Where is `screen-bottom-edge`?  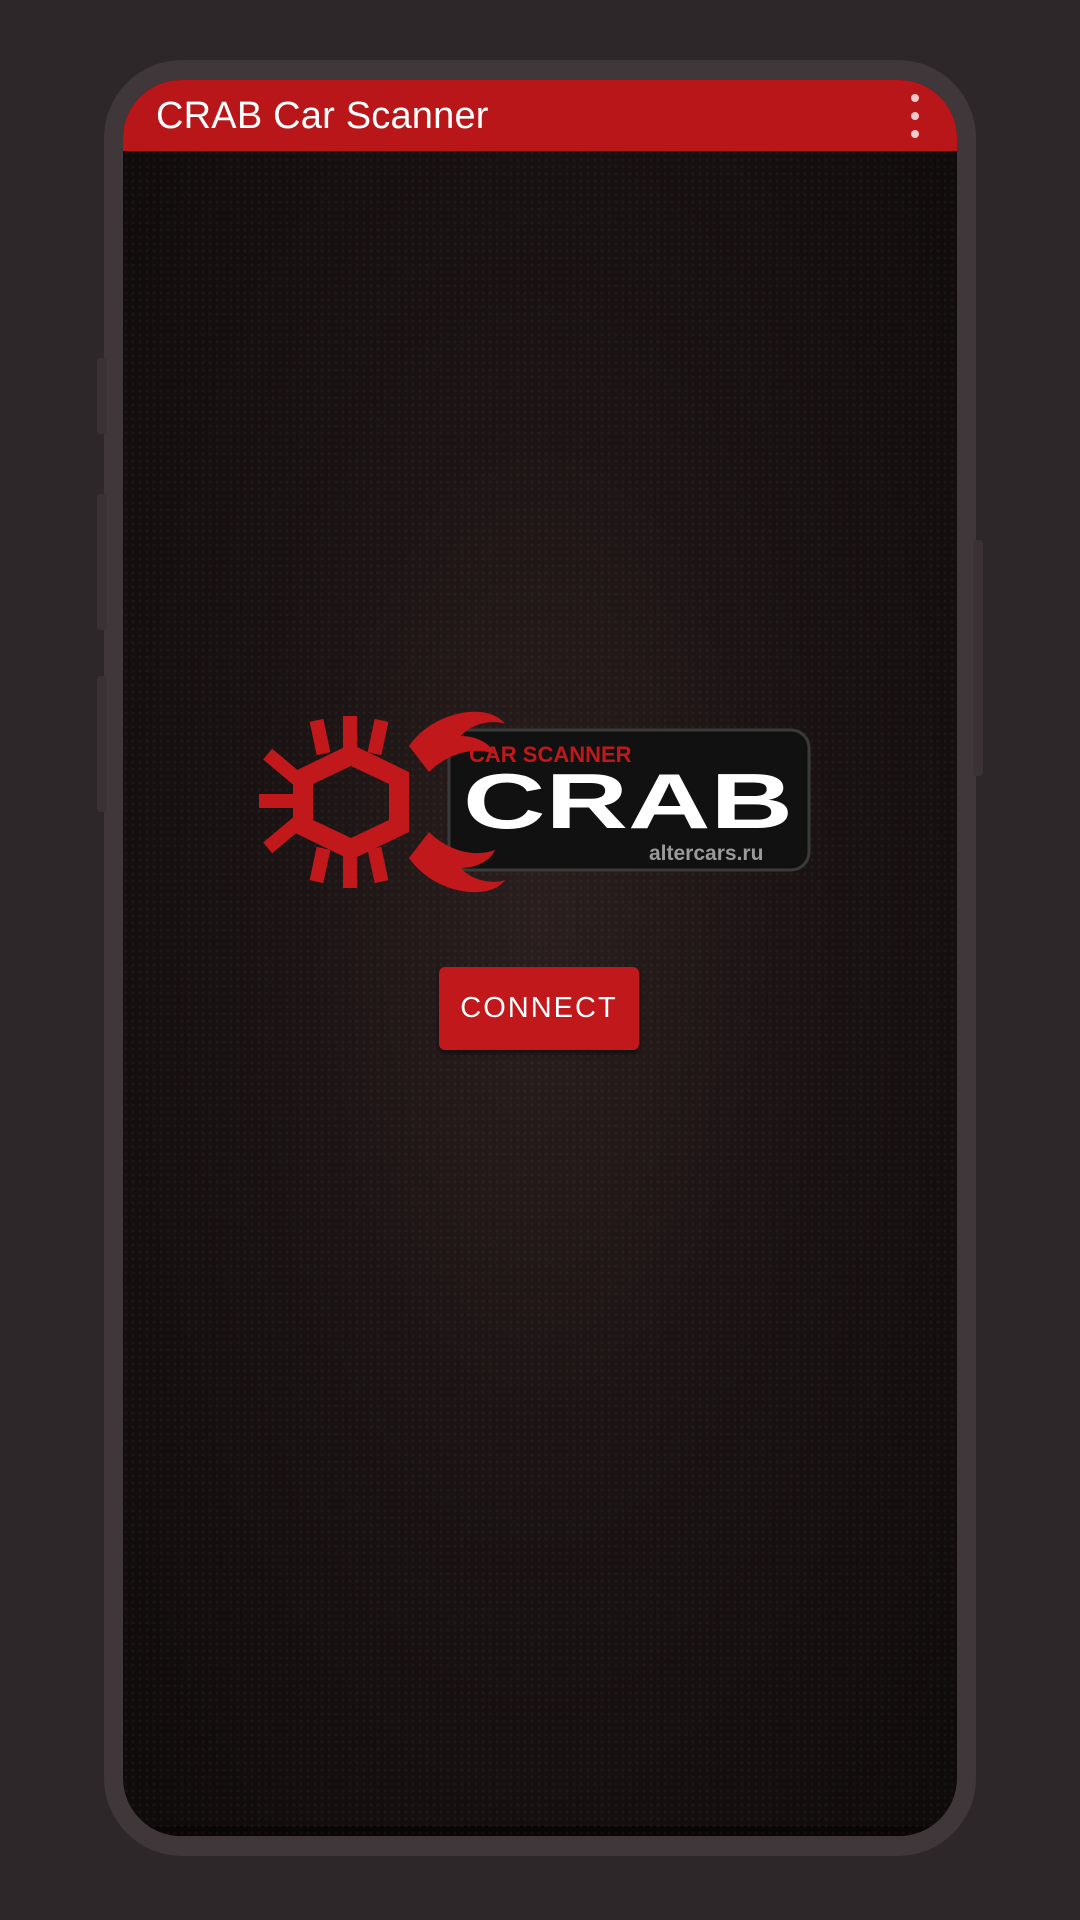 screen-bottom-edge is located at coordinates (540, 1831).